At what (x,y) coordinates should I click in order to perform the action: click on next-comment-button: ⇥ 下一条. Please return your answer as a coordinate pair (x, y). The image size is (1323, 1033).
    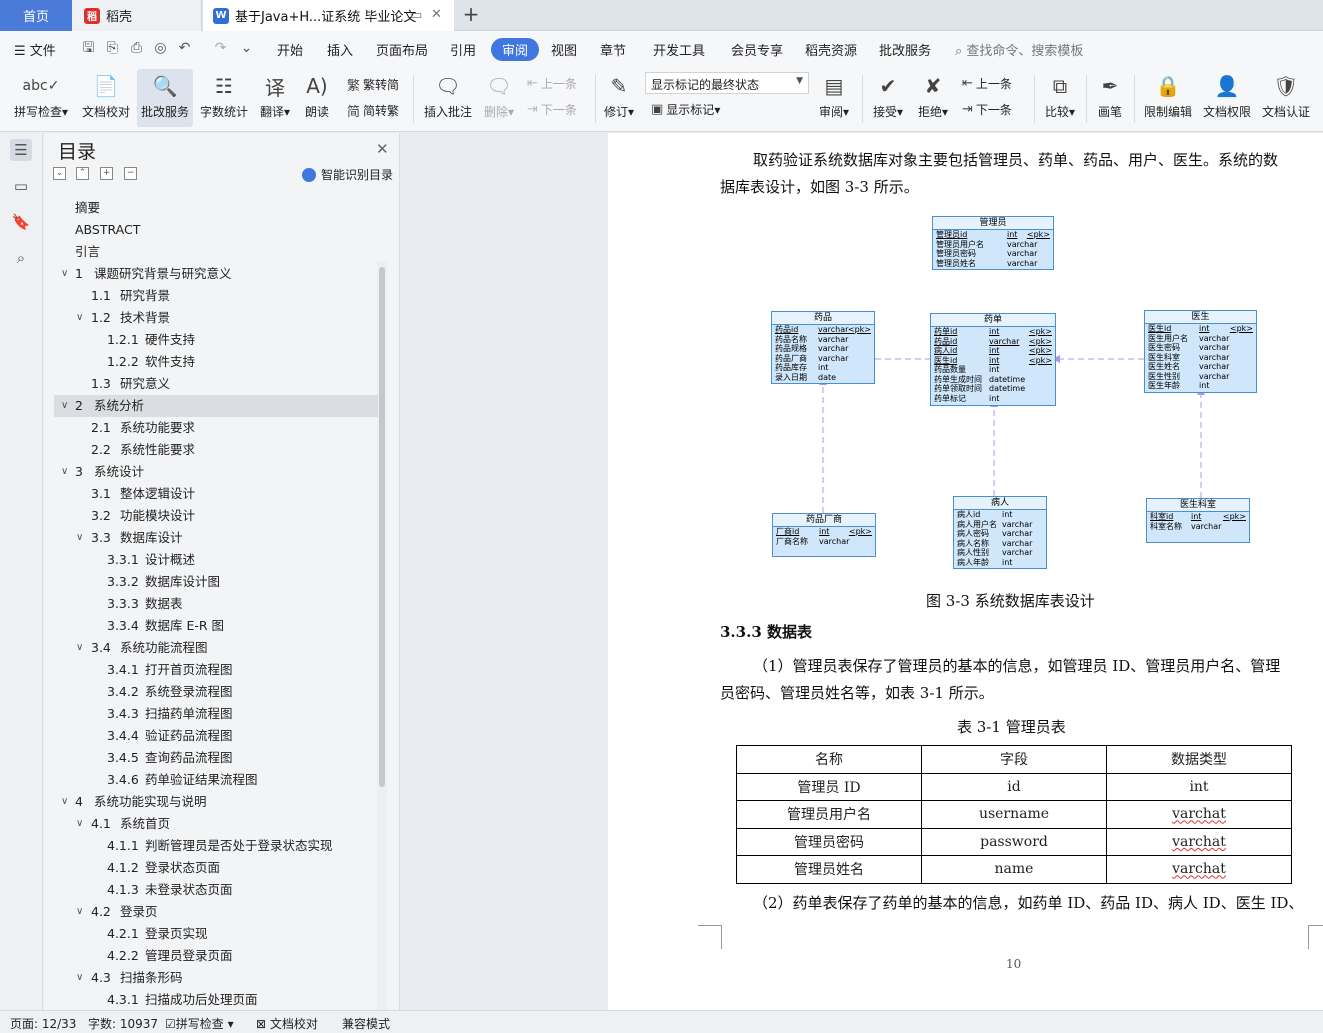
    Looking at the image, I should click on (552, 109).